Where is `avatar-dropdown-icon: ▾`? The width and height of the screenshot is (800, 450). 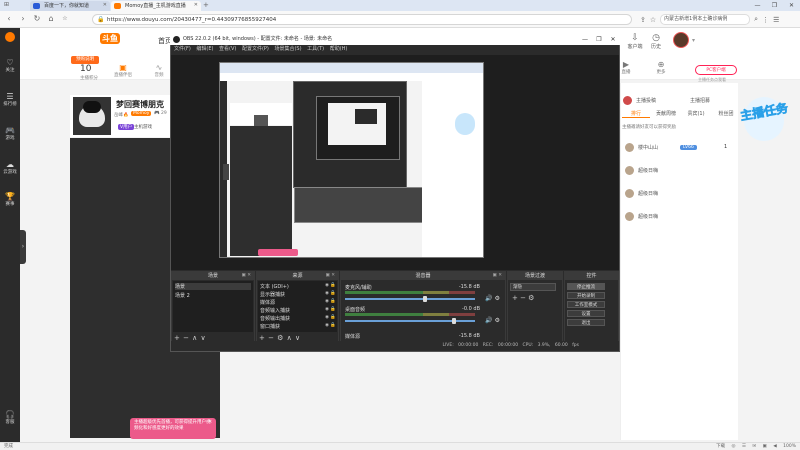 avatar-dropdown-icon: ▾ is located at coordinates (693, 40).